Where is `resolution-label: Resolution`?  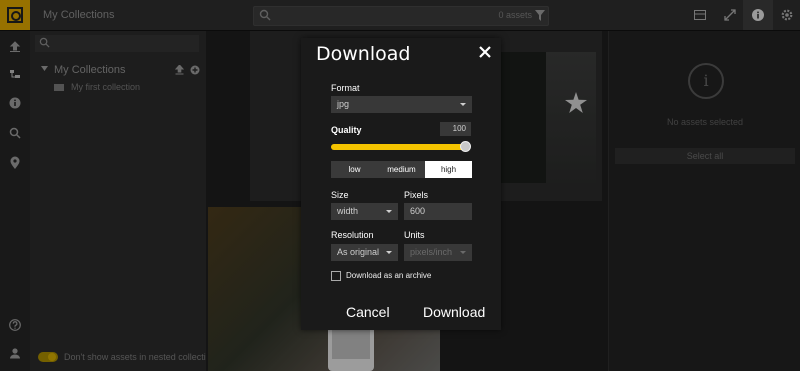 resolution-label: Resolution is located at coordinates (352, 235).